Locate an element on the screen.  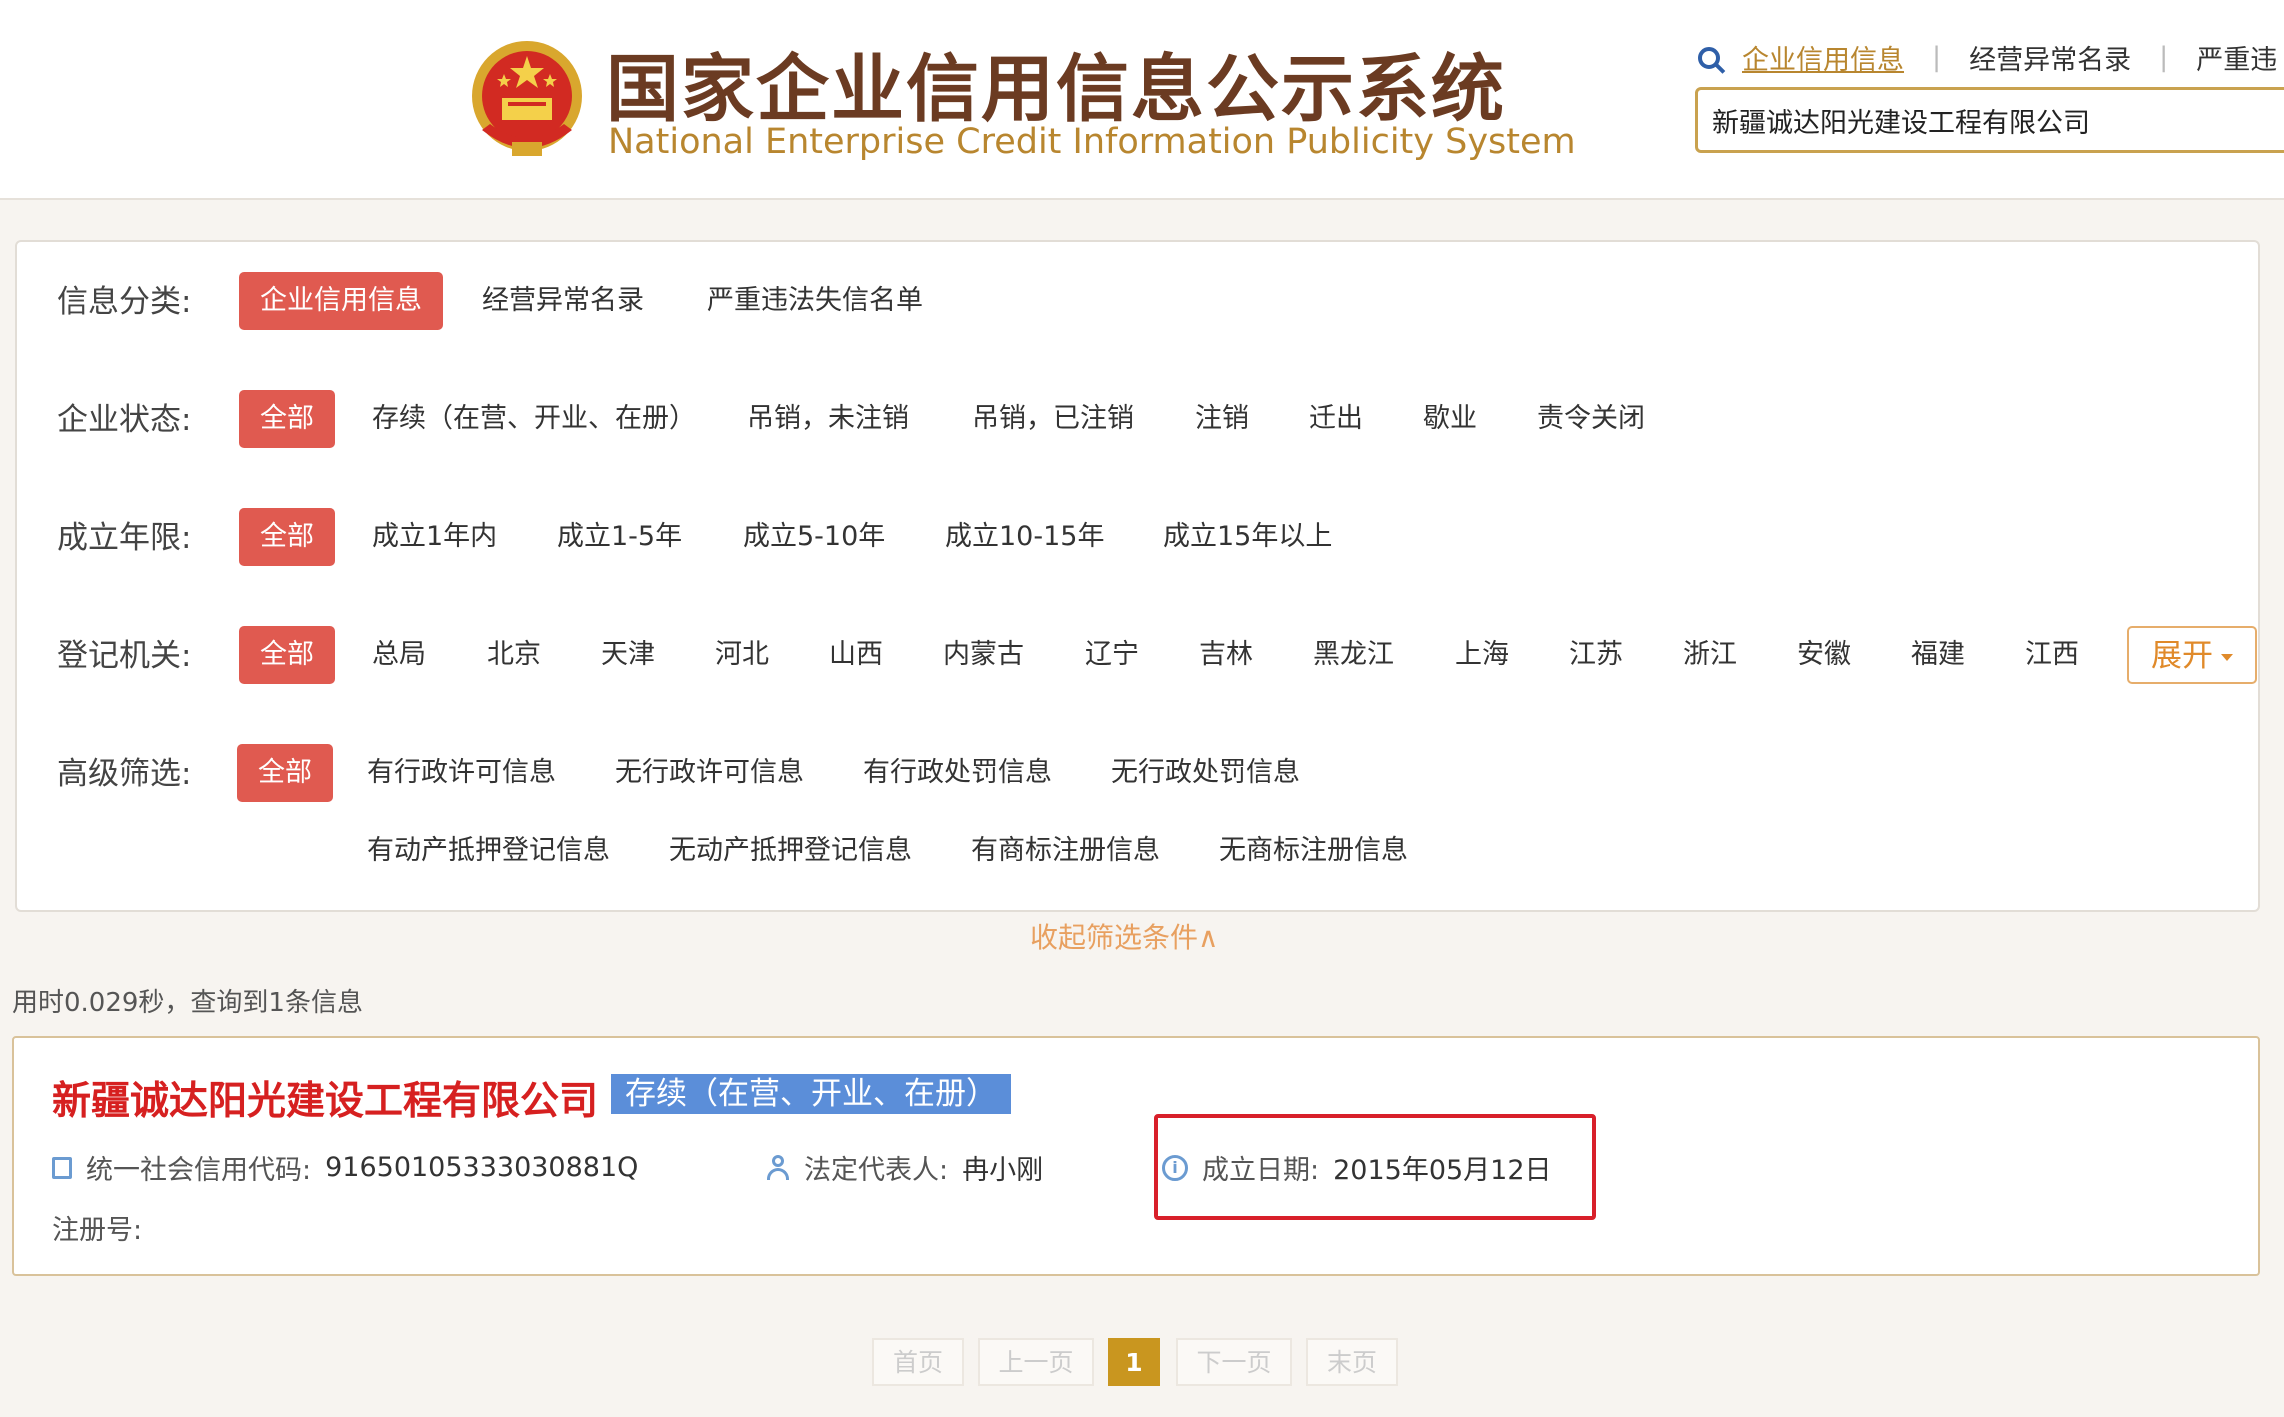
search-input is located at coordinates (1992, 120).